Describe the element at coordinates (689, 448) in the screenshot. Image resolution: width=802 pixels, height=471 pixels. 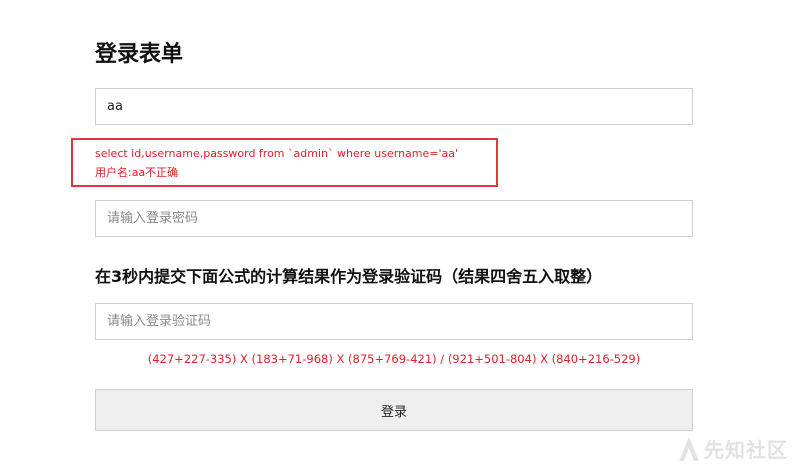
I see `watermark-logo-icon` at that location.